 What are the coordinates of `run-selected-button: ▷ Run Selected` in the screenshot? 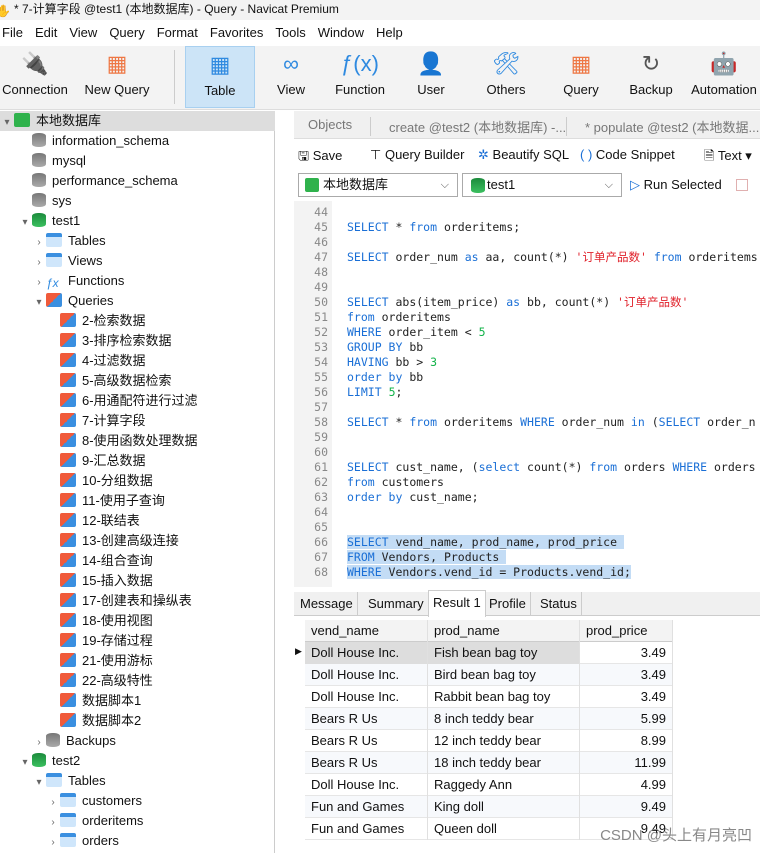 It's located at (676, 185).